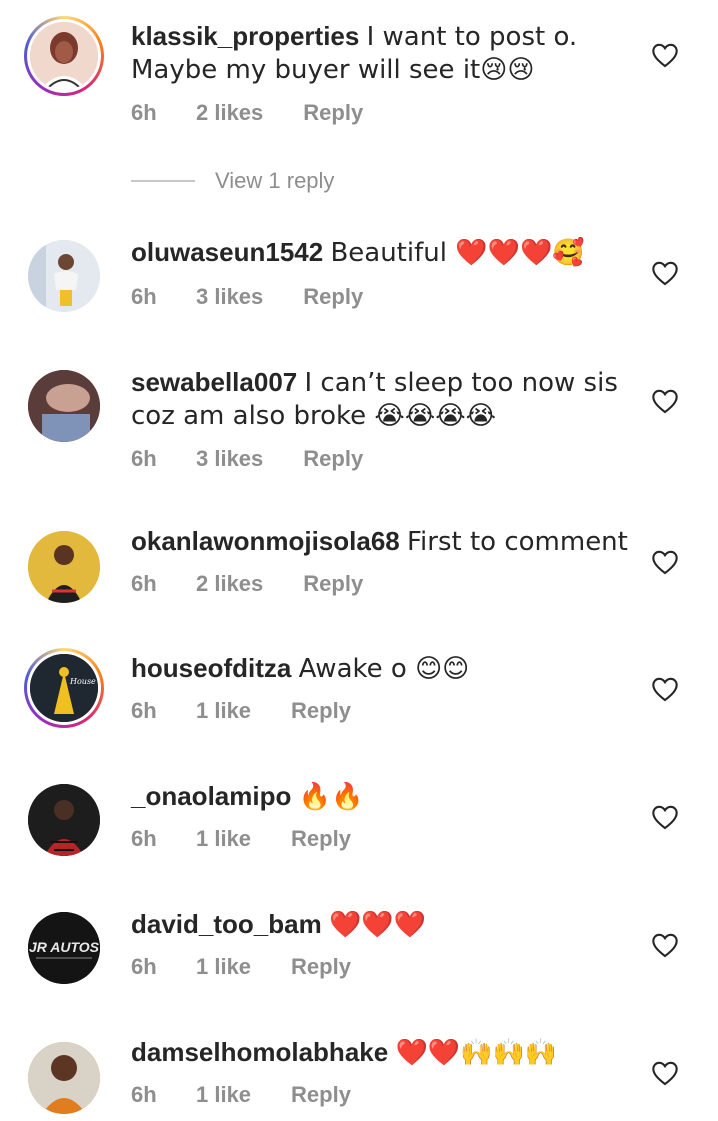  What do you see at coordinates (83, 681) in the screenshot?
I see `brand-logo-text: House of Ditza` at bounding box center [83, 681].